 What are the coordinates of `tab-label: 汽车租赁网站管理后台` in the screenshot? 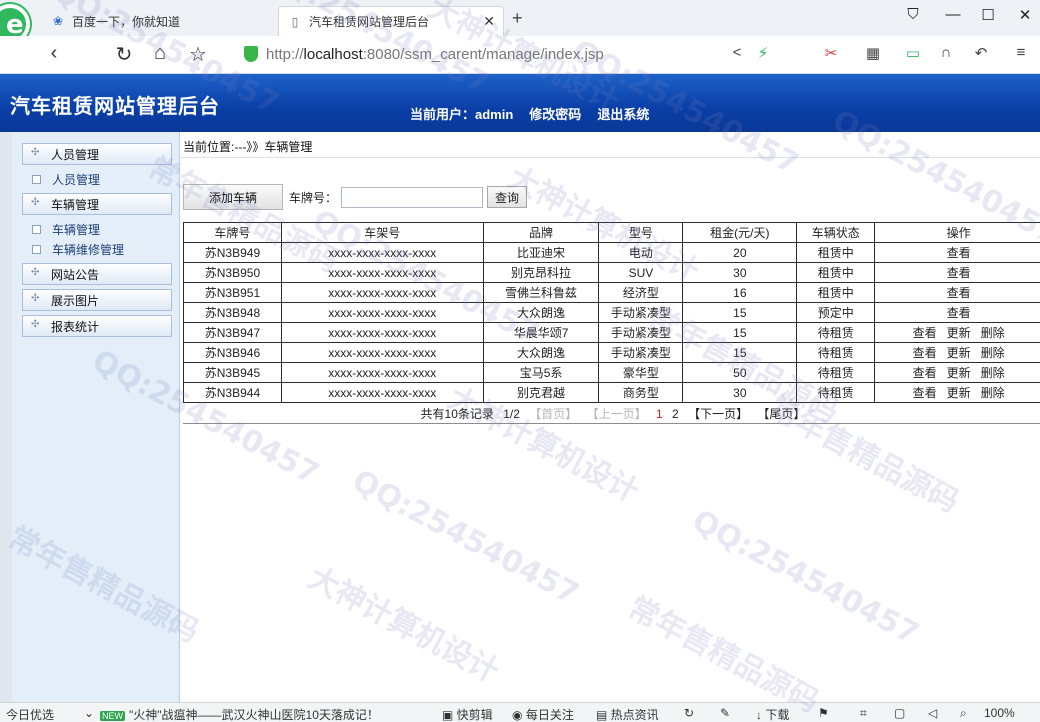 It's located at (369, 22).